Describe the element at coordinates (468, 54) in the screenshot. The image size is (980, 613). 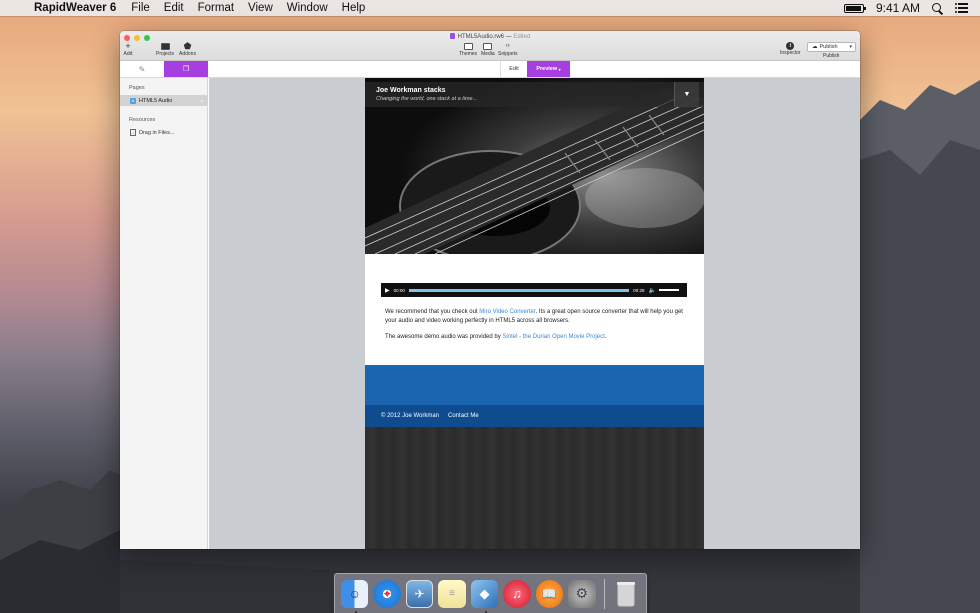
I see `themes-label: Themes` at that location.